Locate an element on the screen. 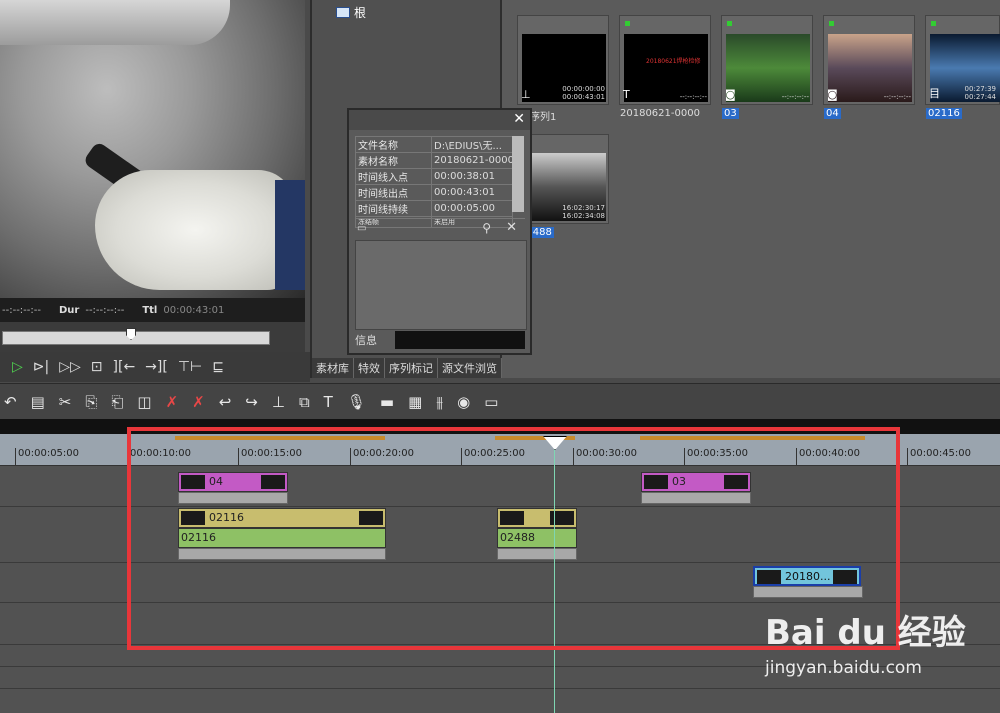  insert-icon: ⊤⊢ is located at coordinates (190, 367).